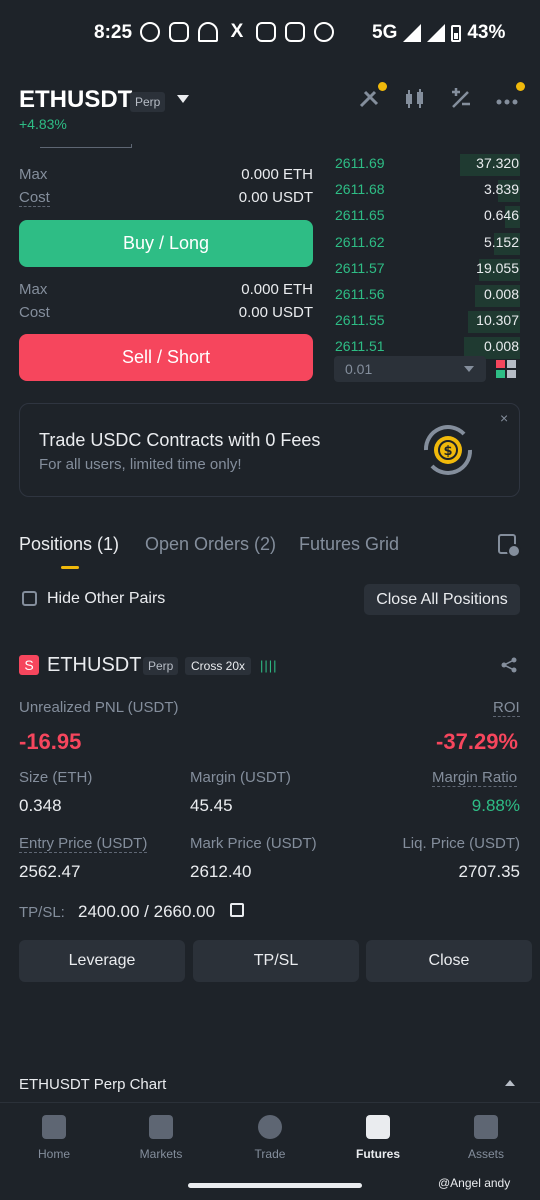 The width and height of the screenshot is (540, 1200). I want to click on calculator-icon, so click(461, 99).